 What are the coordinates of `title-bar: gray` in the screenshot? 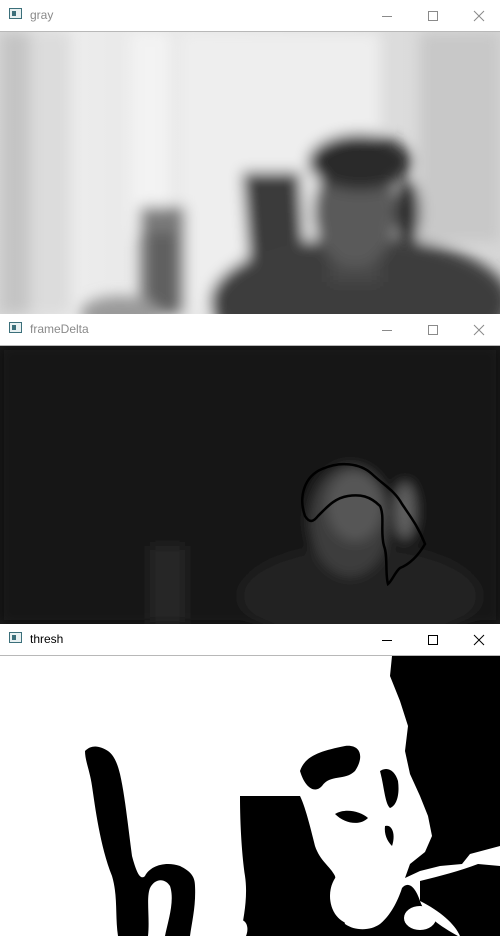 It's located at (250, 16).